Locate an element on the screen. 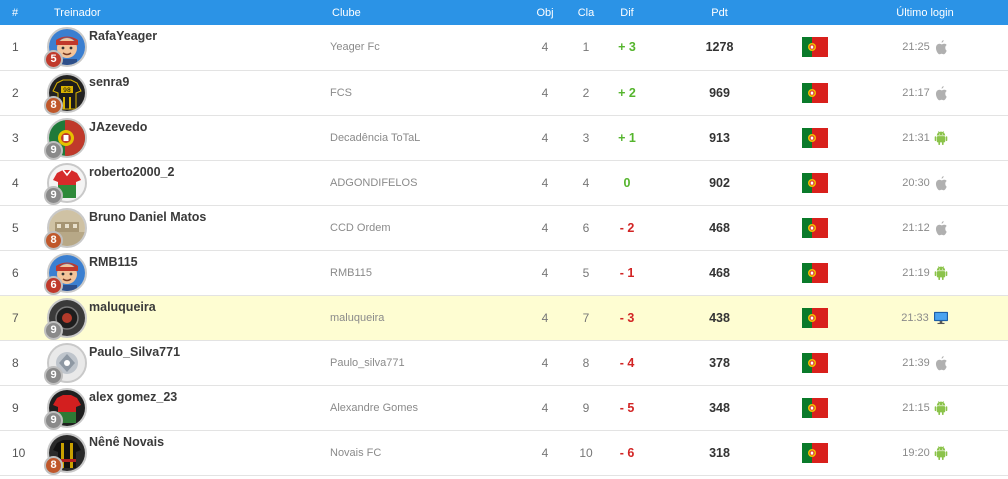 The height and width of the screenshot is (479, 1008). classification-value: 10 is located at coordinates (586, 452).